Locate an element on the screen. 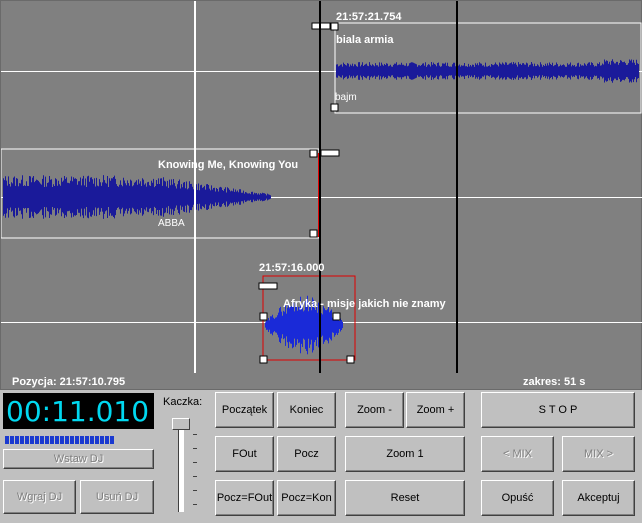 Image resolution: width=642 pixels, height=523 pixels. stop-button: S T O P is located at coordinates (558, 410).